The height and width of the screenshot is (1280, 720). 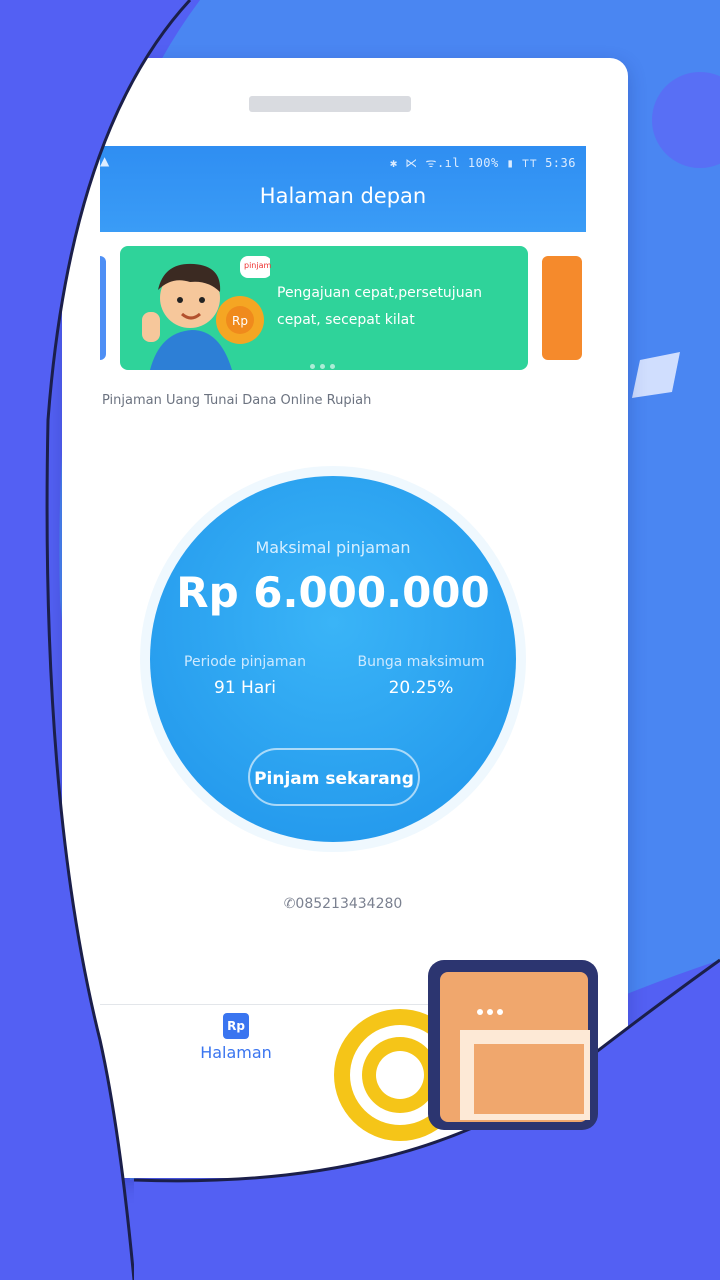 I want to click on banner-line-2: cepat, secepat kilat, so click(x=346, y=320).